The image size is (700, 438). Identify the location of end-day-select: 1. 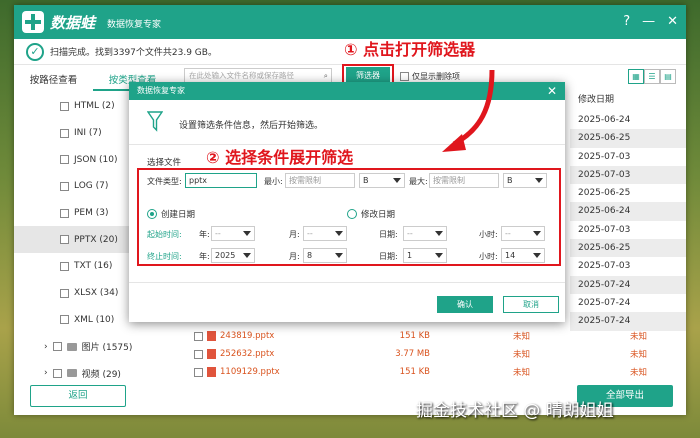
(425, 255).